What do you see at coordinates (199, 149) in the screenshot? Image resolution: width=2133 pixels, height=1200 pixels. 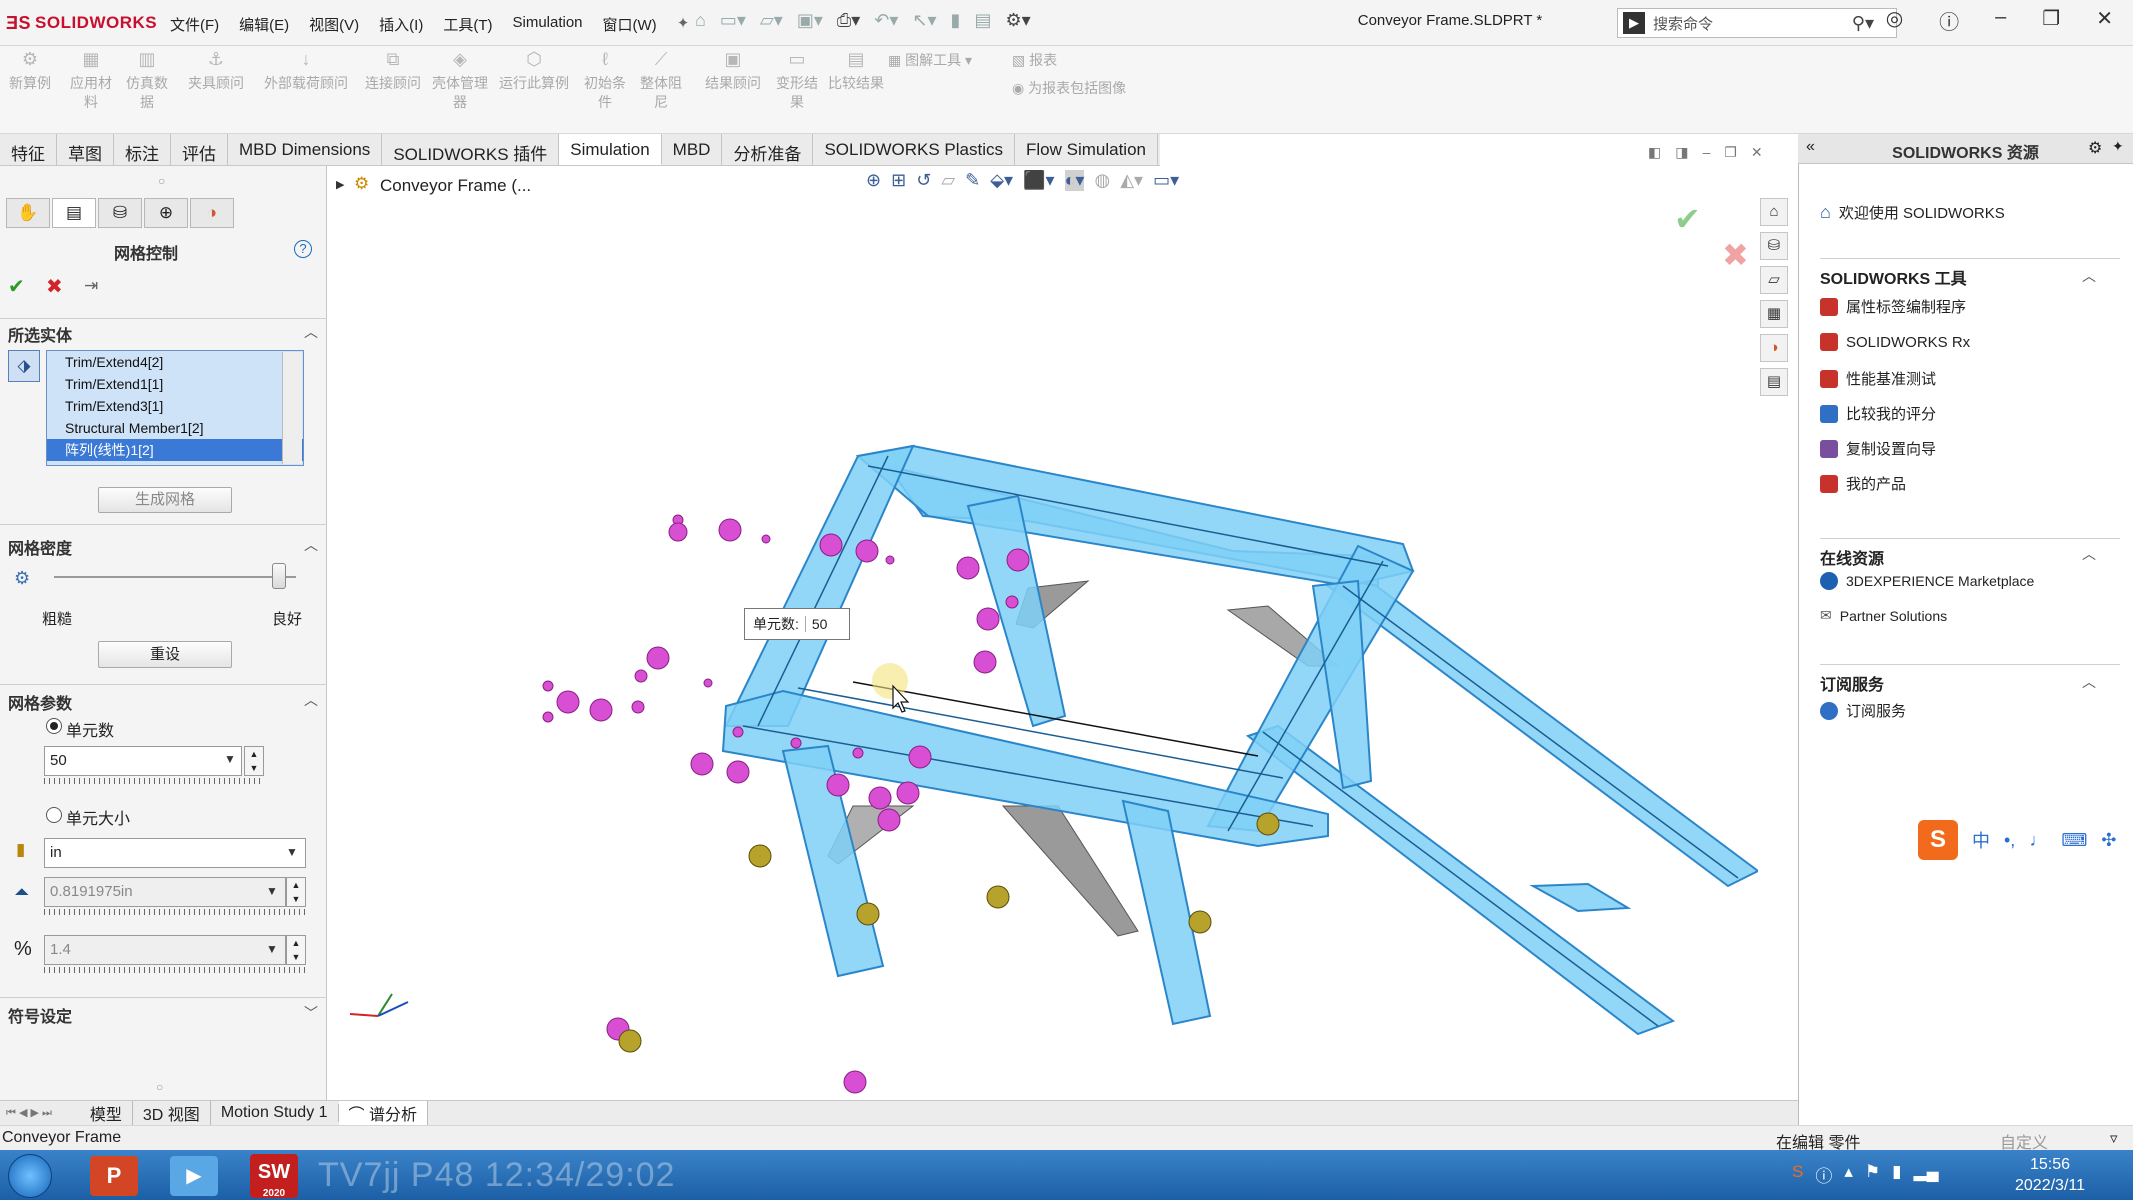 I see `tab-evaluate: 评估` at bounding box center [199, 149].